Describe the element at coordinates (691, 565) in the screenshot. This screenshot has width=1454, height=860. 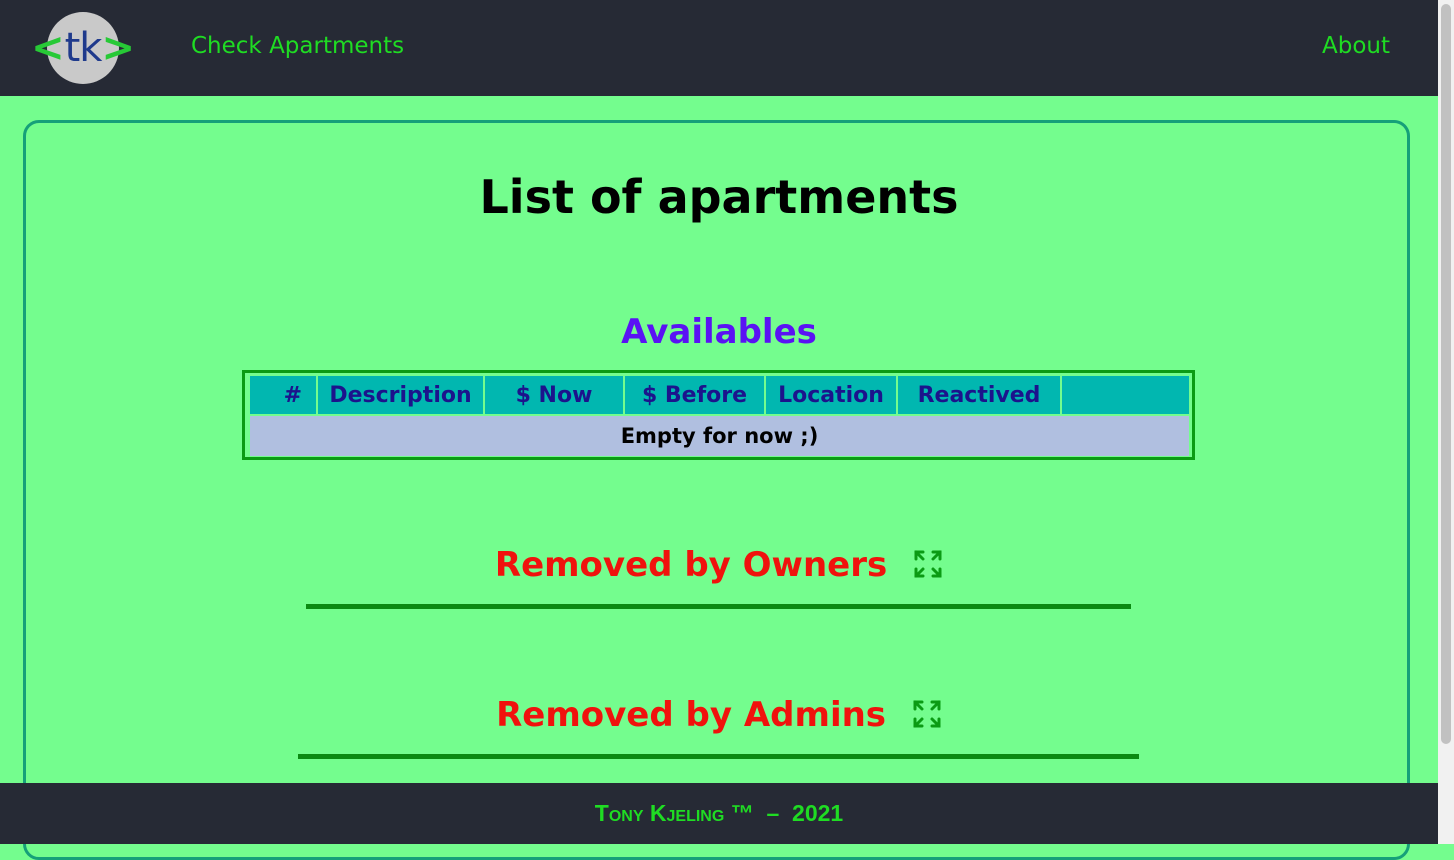
I see `removed-by-owners-title: Removed by Owners` at that location.